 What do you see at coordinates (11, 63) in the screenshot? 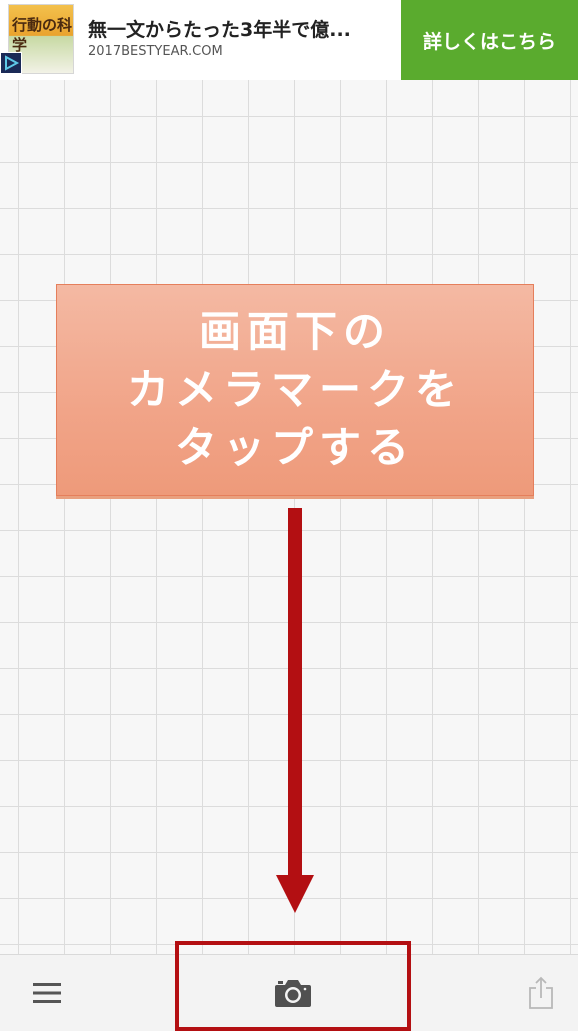
I see `play-badge-icon` at bounding box center [11, 63].